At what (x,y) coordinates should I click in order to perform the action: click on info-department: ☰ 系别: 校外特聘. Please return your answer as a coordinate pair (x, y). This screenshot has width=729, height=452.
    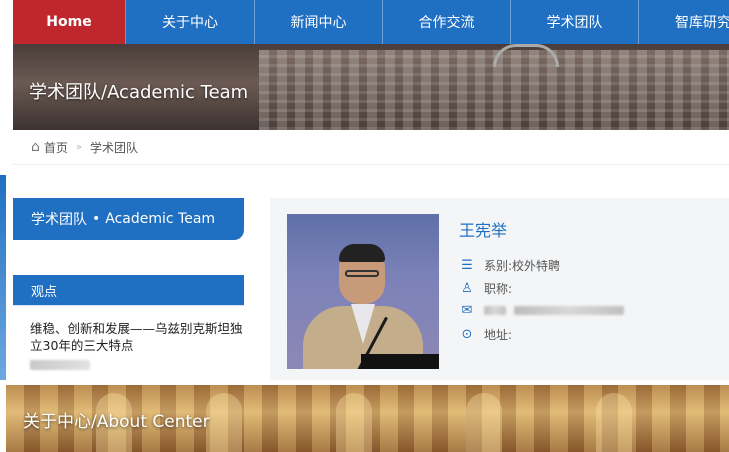
    Looking at the image, I should click on (509, 265).